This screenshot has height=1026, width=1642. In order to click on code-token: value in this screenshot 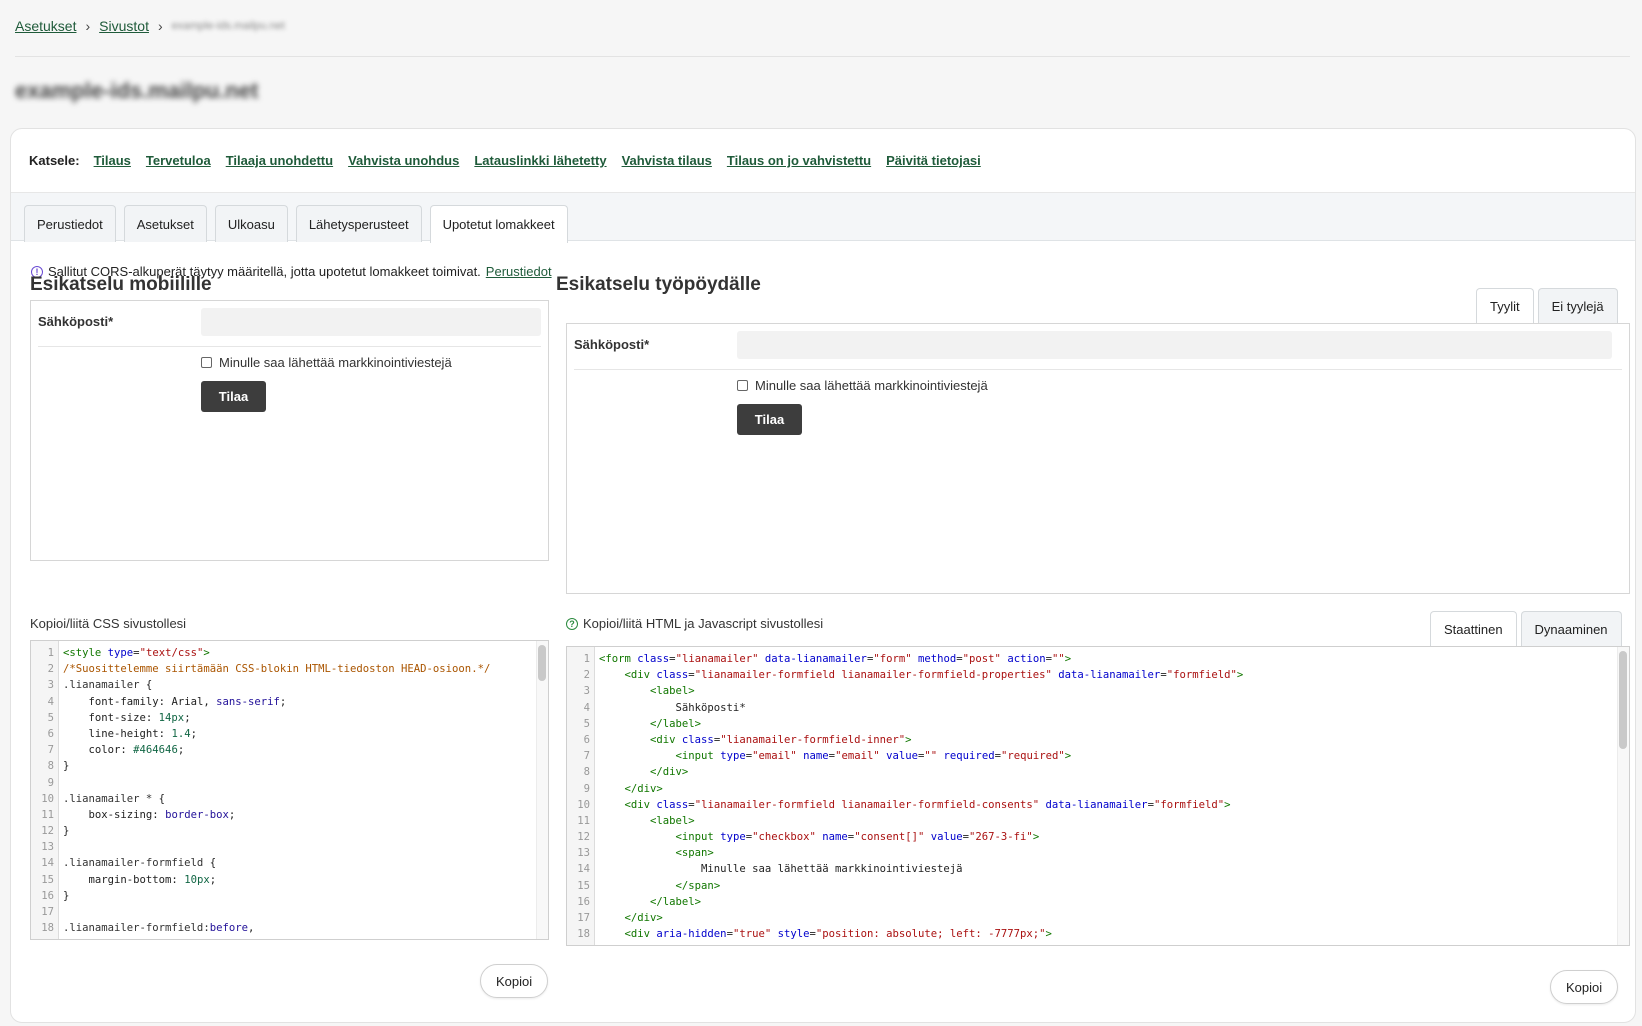, I will do `click(902, 756)`.